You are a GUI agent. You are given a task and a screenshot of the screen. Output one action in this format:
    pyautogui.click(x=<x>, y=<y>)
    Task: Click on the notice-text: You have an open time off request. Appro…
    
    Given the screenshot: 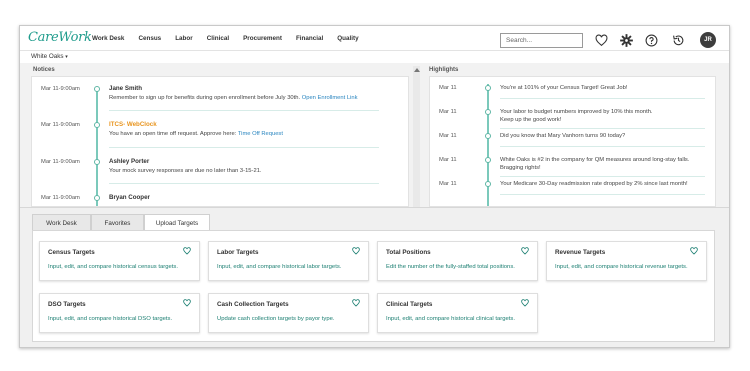 What is the action you would take?
    pyautogui.click(x=196, y=134)
    